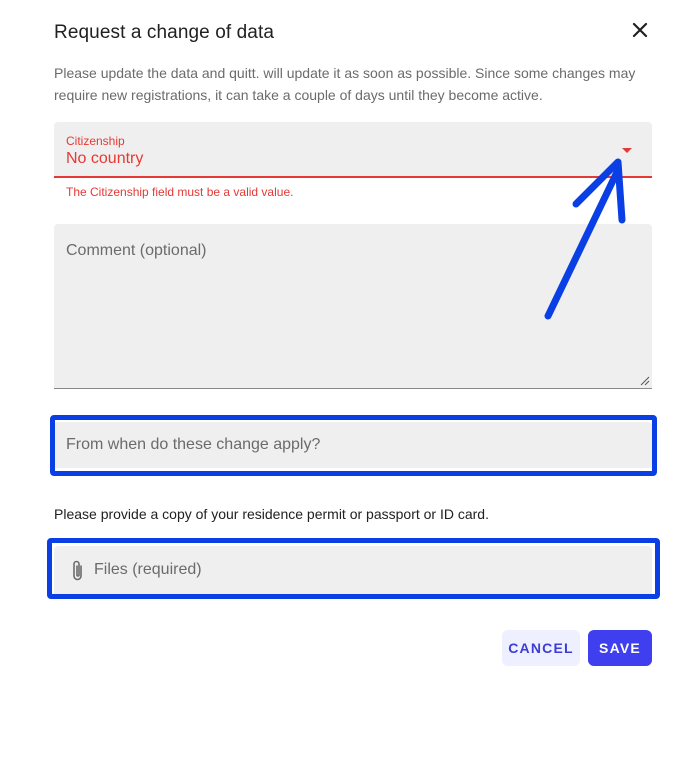 This screenshot has height=778, width=694. I want to click on close-button, so click(640, 32).